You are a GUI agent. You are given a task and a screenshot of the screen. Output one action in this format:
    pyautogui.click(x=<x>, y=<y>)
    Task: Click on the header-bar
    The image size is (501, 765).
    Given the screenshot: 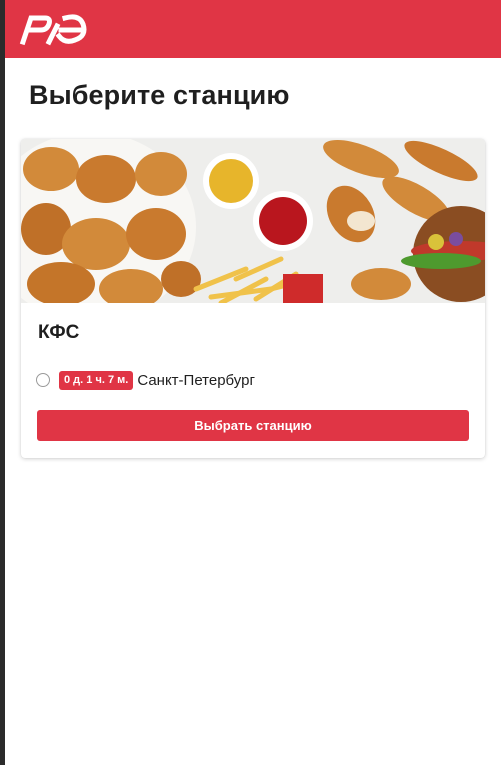 What is the action you would take?
    pyautogui.click(x=253, y=29)
    